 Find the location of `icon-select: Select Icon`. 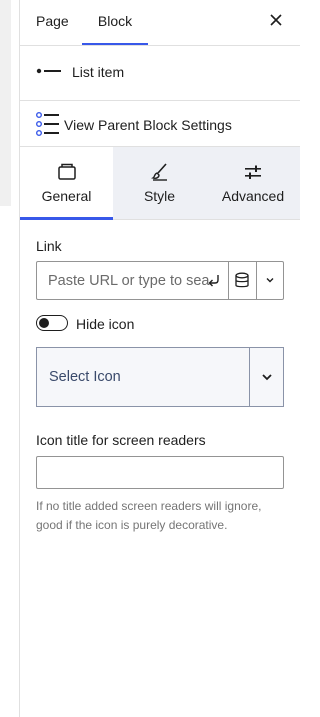

icon-select: Select Icon is located at coordinates (160, 377).